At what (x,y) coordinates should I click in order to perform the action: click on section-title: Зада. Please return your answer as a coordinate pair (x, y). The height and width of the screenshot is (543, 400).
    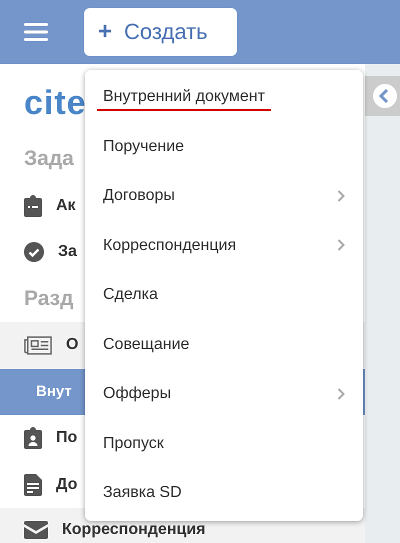
    Looking at the image, I should click on (49, 159).